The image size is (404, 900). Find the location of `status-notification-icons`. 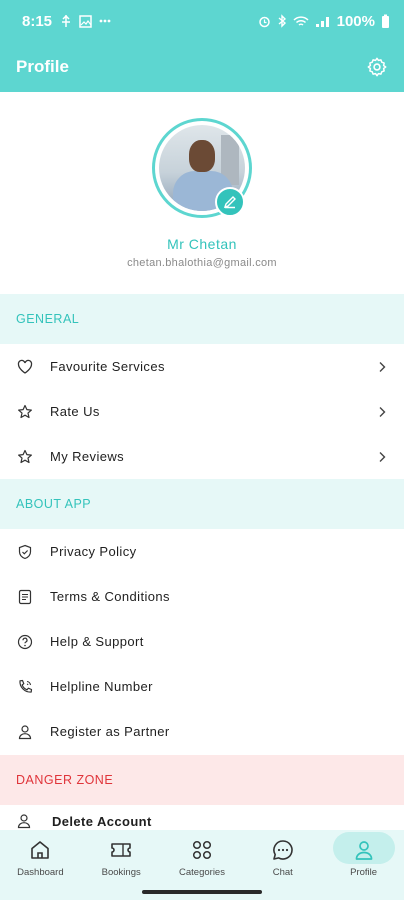

status-notification-icons is located at coordinates (85, 21).